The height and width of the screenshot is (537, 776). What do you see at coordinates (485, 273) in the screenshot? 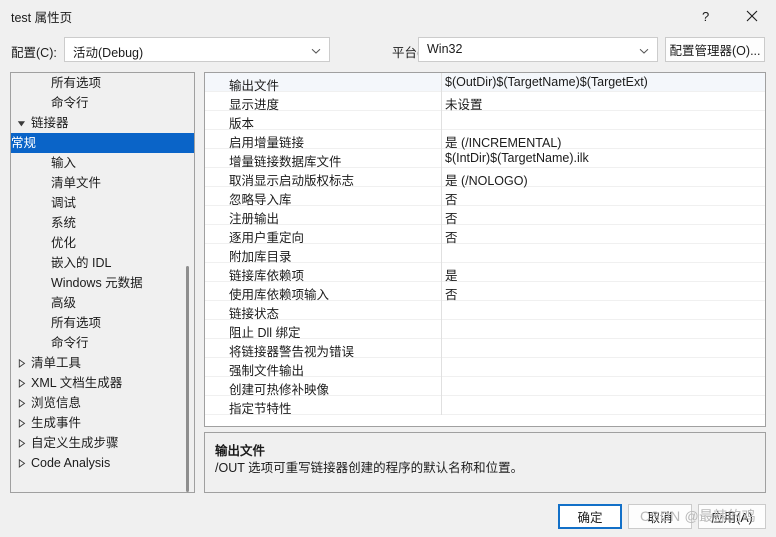
I see `property-row: 链接库依赖项是` at bounding box center [485, 273].